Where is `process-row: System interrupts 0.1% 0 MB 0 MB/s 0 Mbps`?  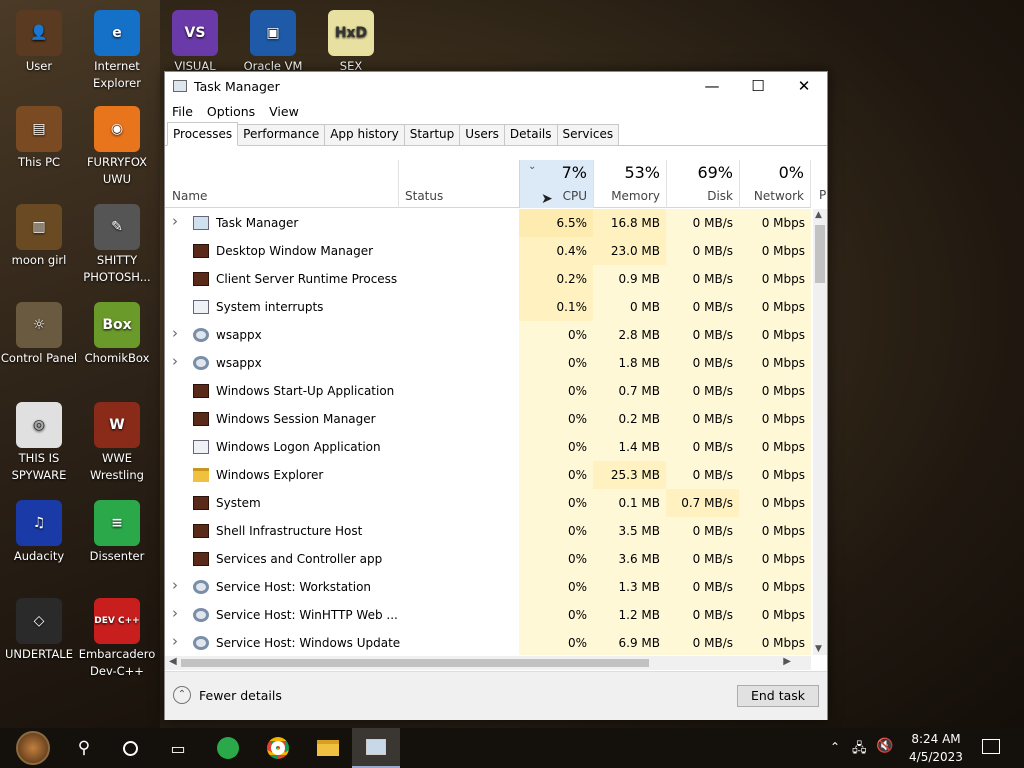
process-row: System interrupts 0.1% 0 MB 0 MB/s 0 Mbps is located at coordinates (488, 307).